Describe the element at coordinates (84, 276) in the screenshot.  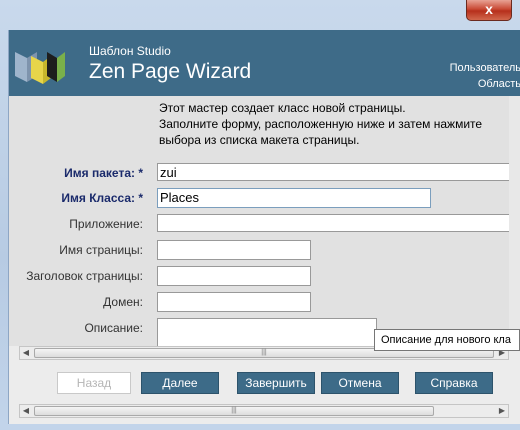
I see `page-title-label: Заголовок страницы:` at that location.